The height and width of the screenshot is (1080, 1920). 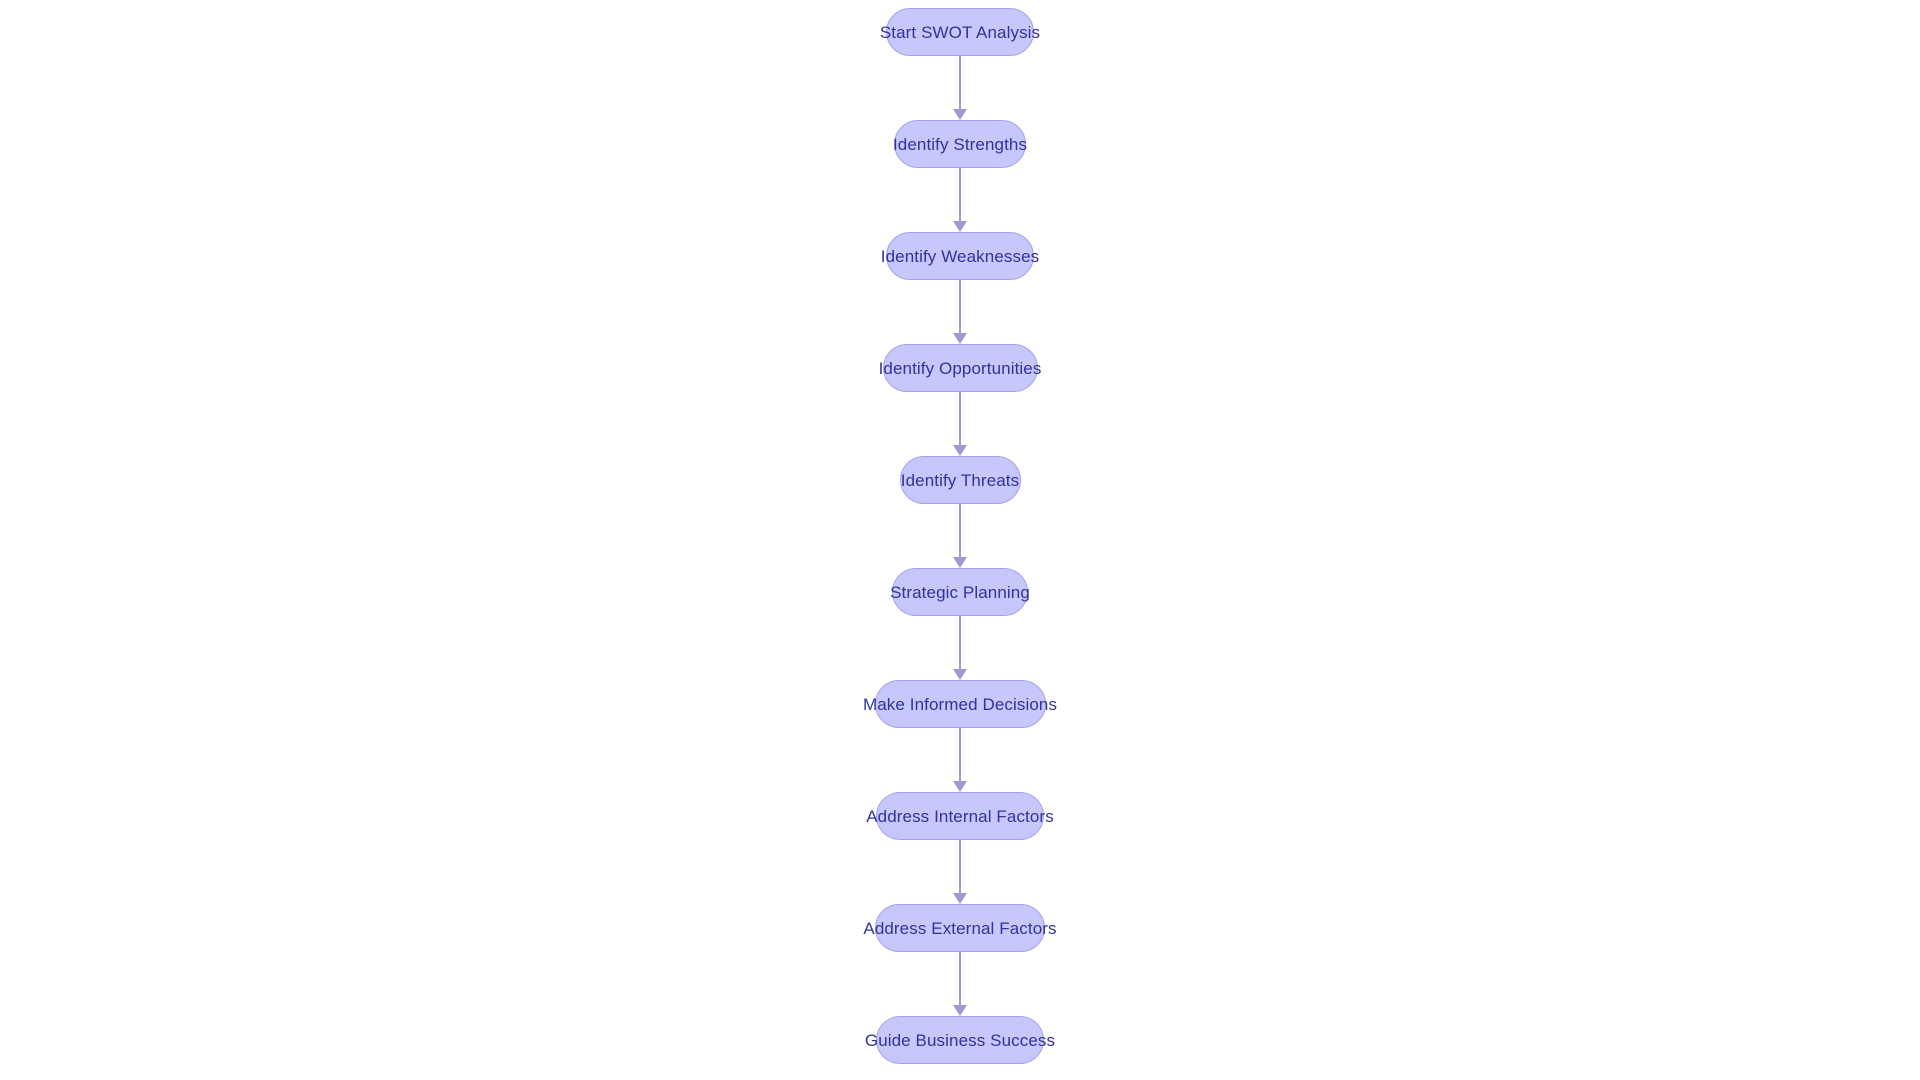 I want to click on flow-node-label: Identify Threats, so click(x=960, y=480).